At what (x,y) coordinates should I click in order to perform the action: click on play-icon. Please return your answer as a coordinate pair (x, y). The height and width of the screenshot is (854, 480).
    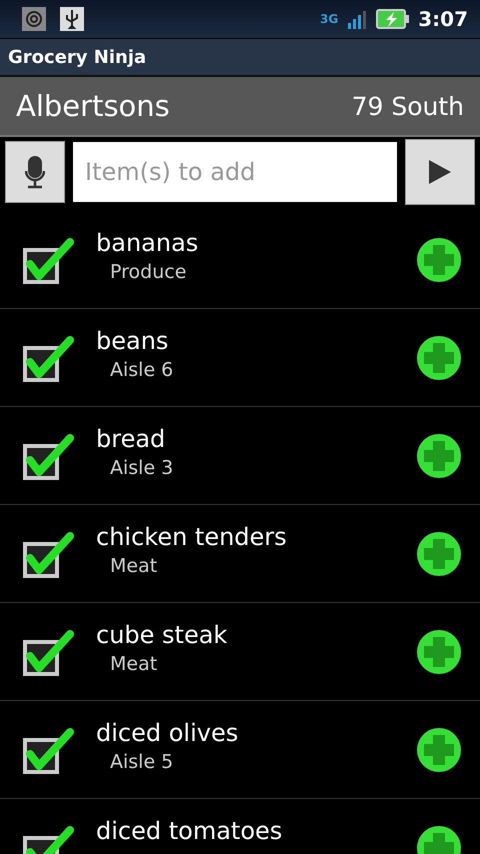
    Looking at the image, I should click on (440, 172).